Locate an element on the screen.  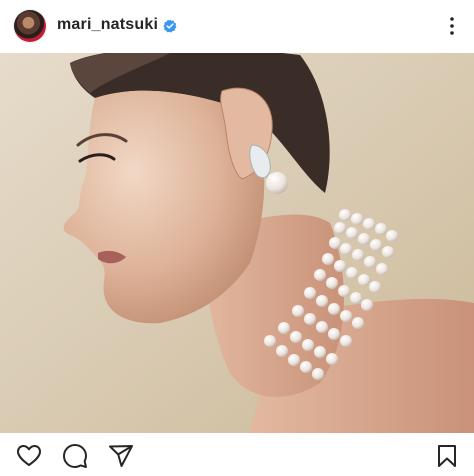
heart-icon is located at coordinates (29, 456).